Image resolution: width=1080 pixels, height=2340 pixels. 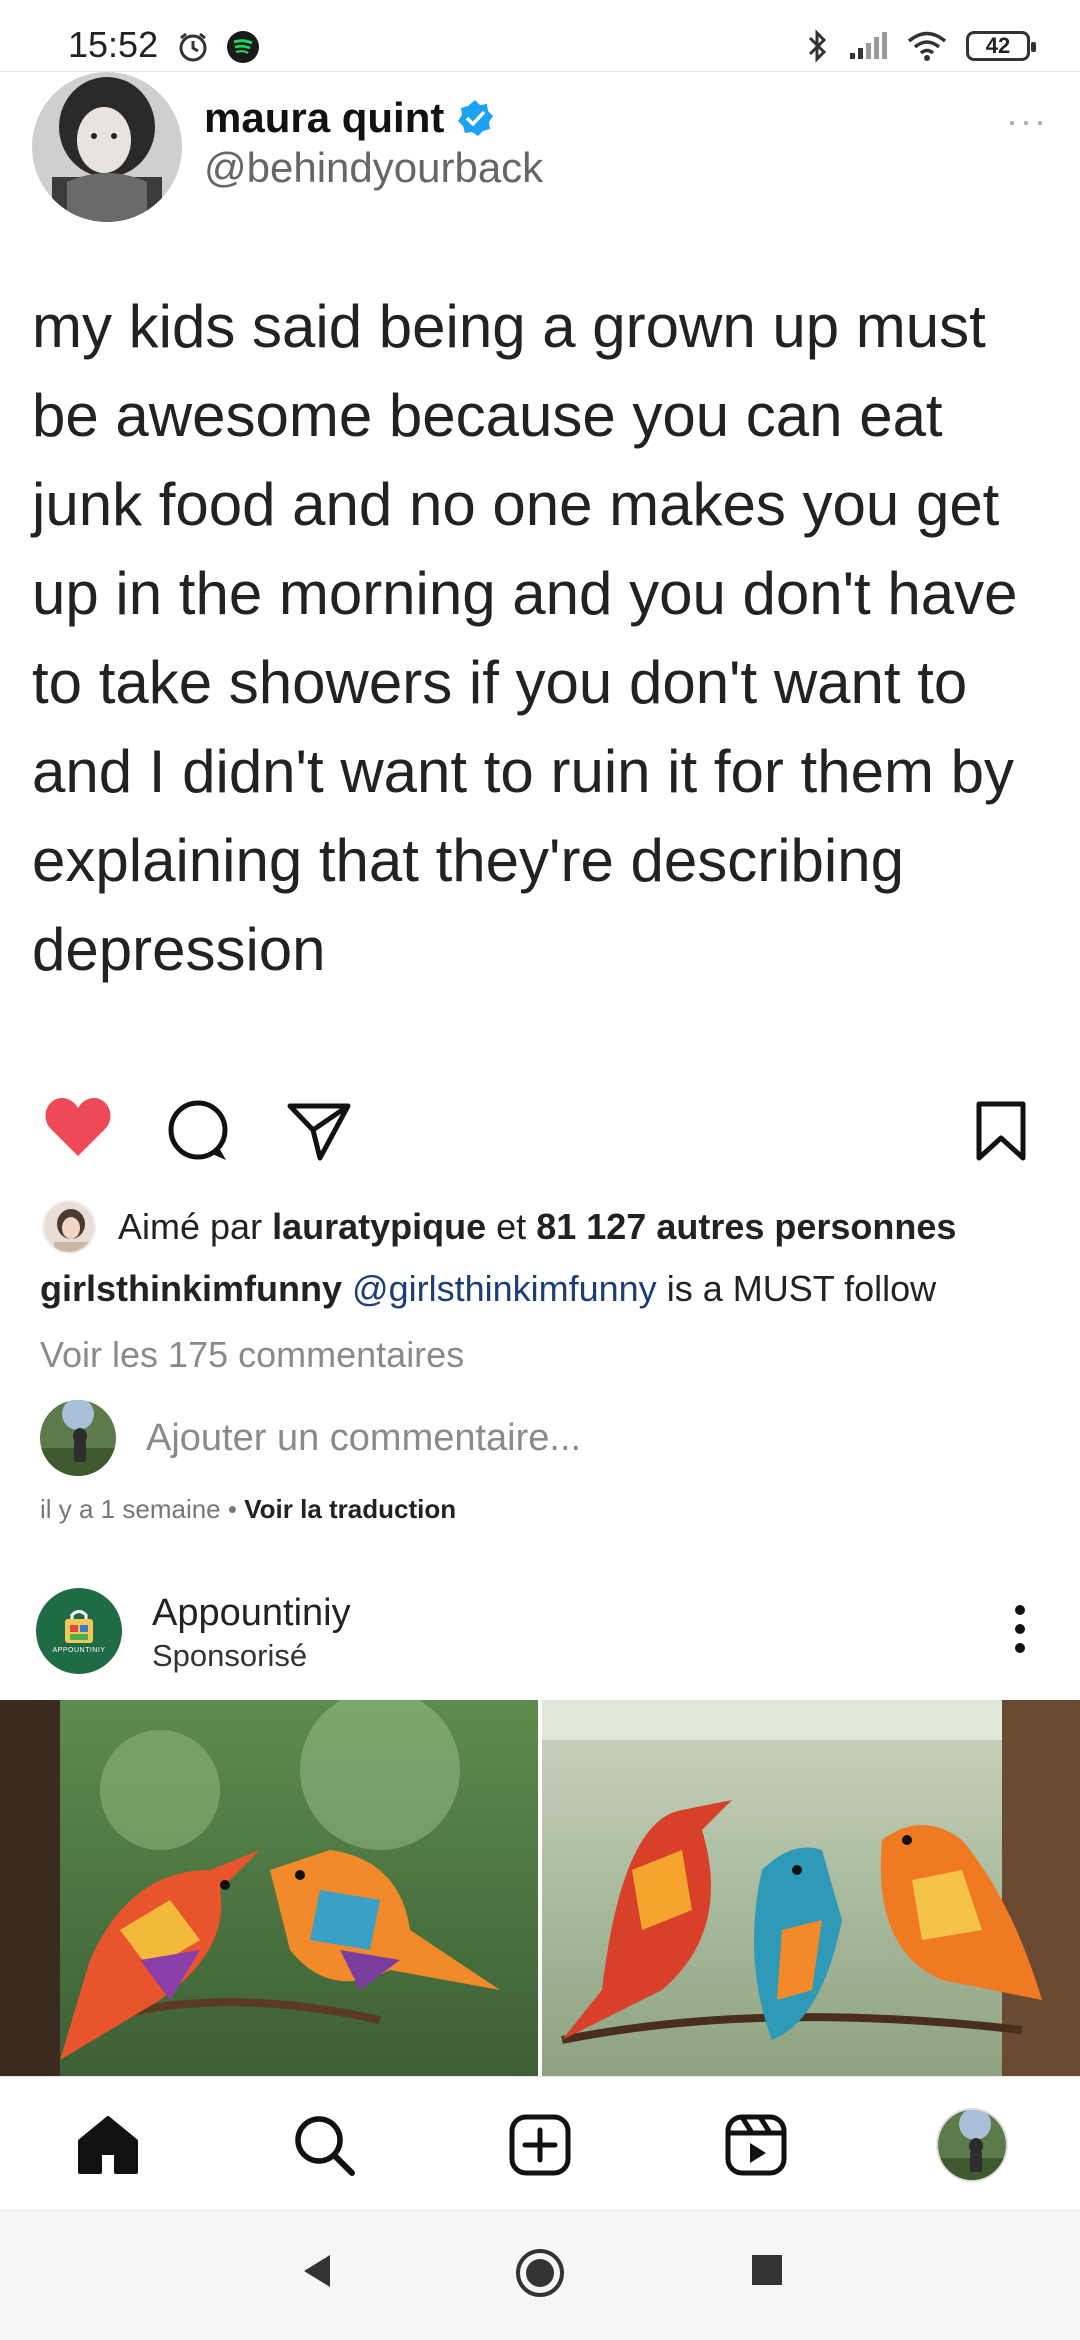 What do you see at coordinates (191, 1288) in the screenshot?
I see `caption-username: girlsthinkimfunny` at bounding box center [191, 1288].